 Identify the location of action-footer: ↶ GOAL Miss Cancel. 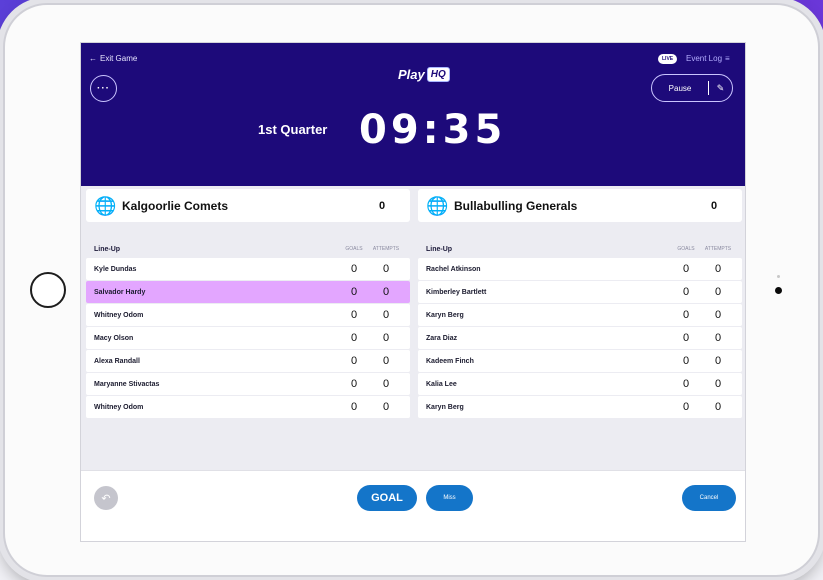
(413, 505).